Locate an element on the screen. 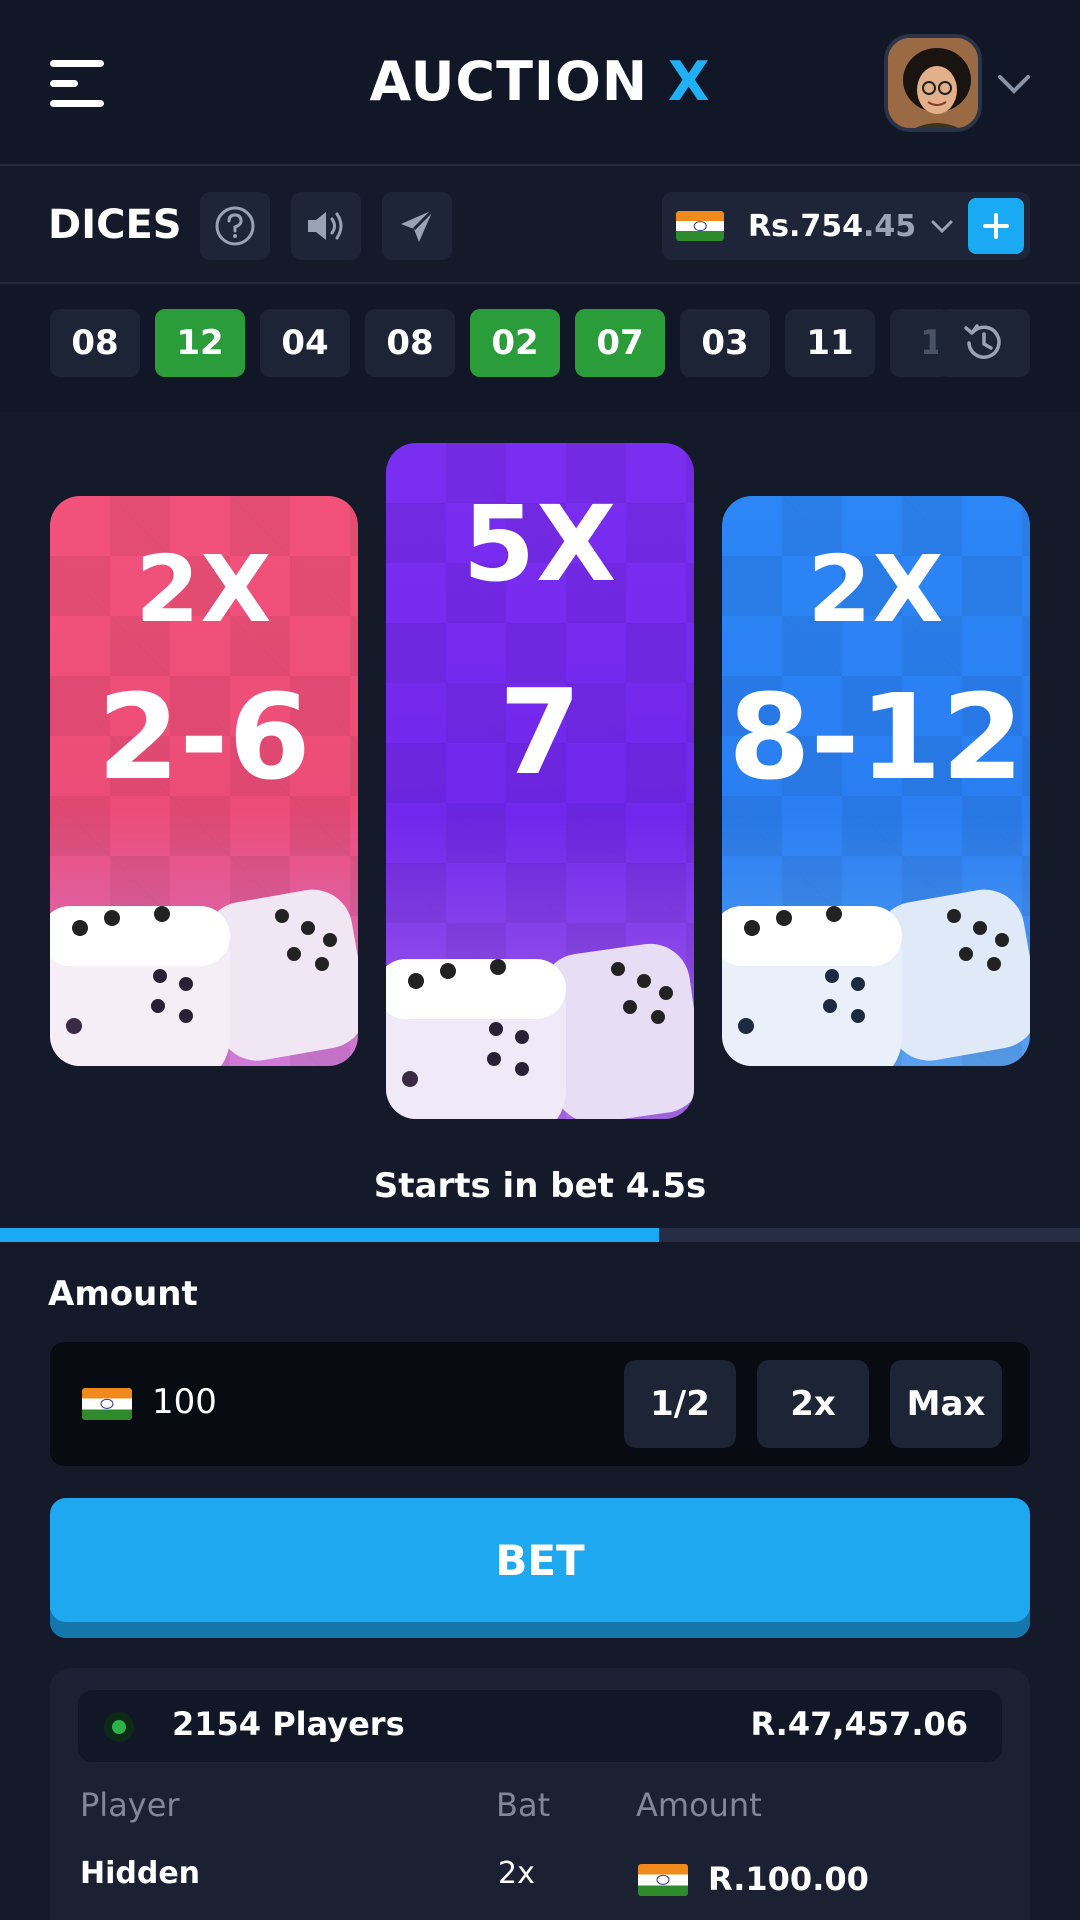 The image size is (1080, 1920). logo-accent: X is located at coordinates (689, 81).